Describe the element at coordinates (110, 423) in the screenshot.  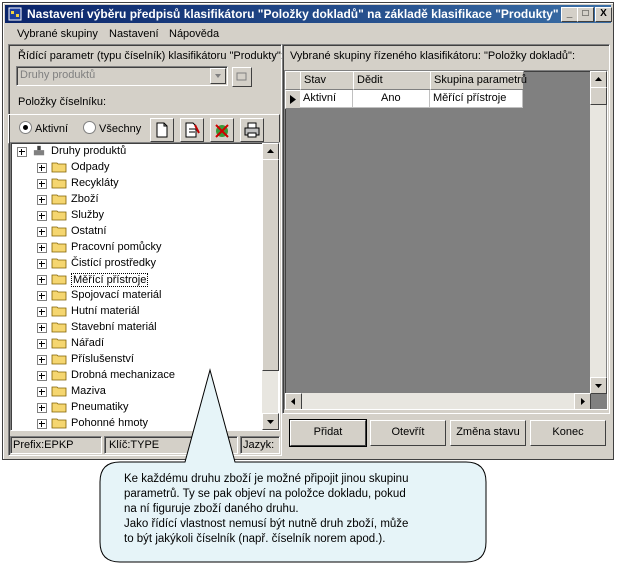
I see `tree-item-label: Pohonné hmoty` at that location.